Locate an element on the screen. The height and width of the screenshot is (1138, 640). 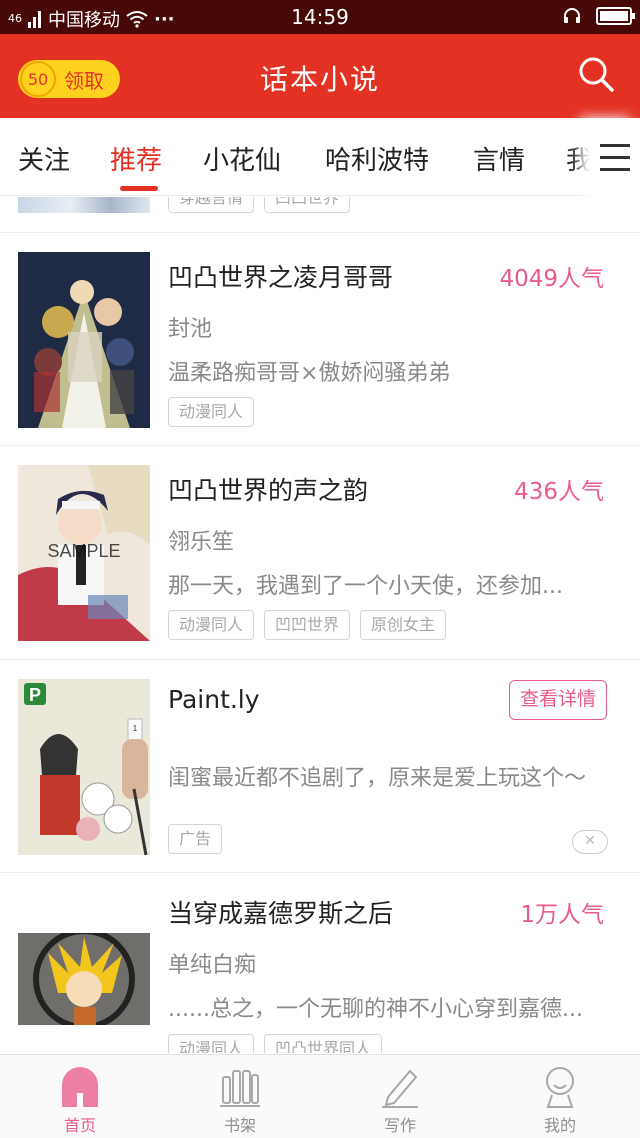
profile-icon is located at coordinates (560, 1087).